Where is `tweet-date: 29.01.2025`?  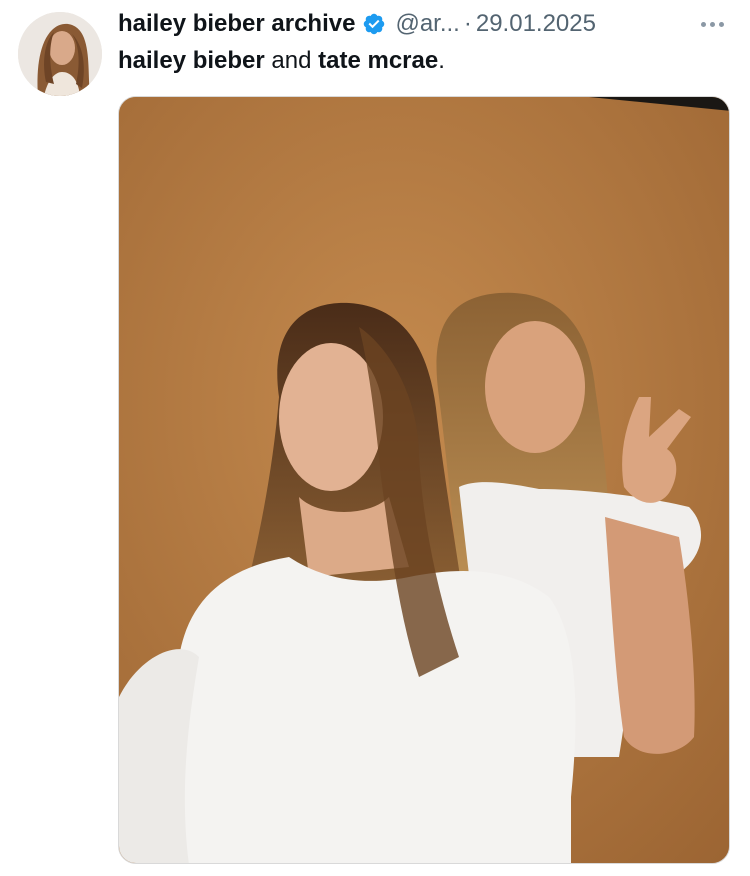 tweet-date: 29.01.2025 is located at coordinates (536, 24).